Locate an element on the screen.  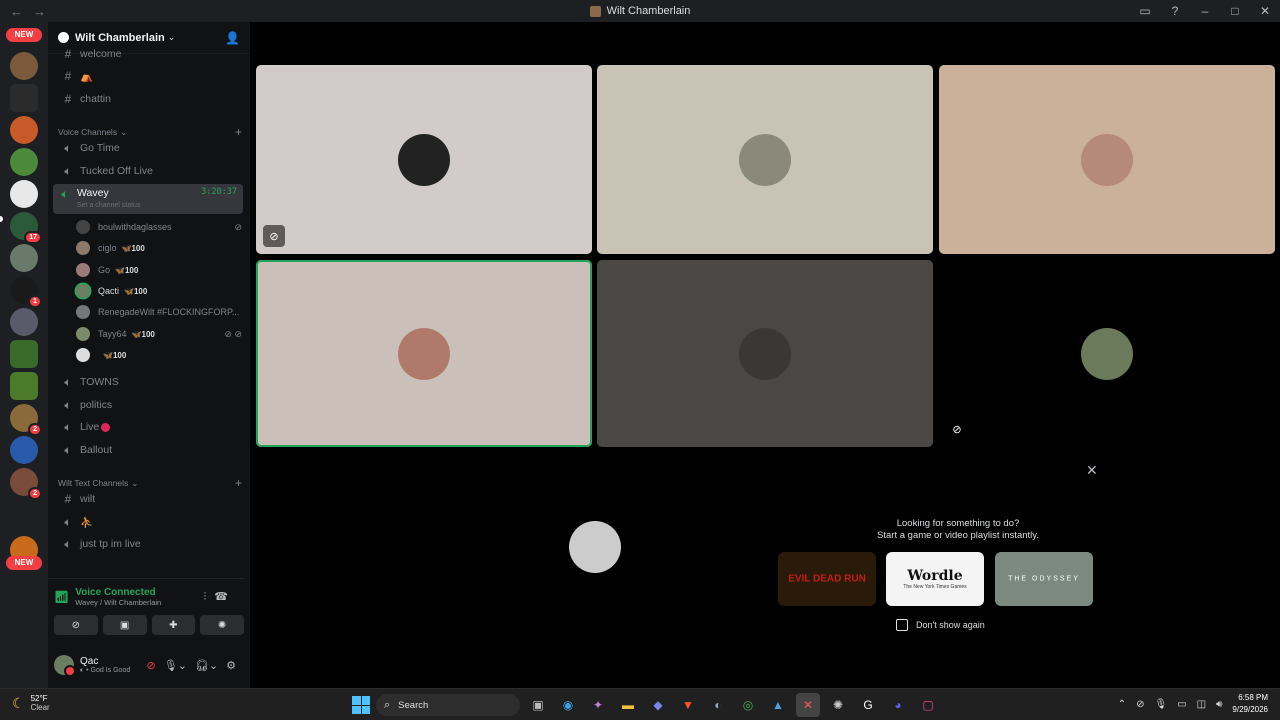
clock: 6:58 PM 9/29/2026 is located at coordinates (1250, 704).